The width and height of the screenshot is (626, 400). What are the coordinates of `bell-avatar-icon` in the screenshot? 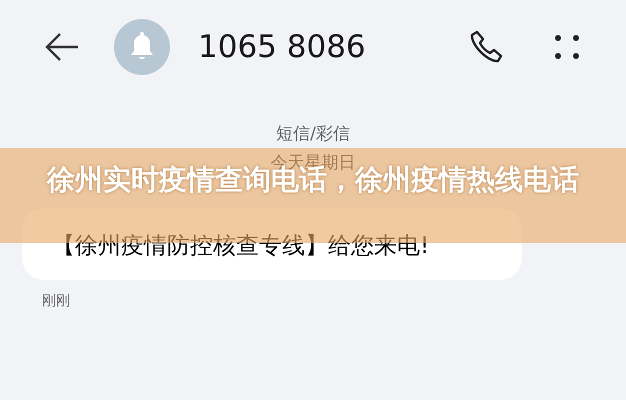 It's located at (142, 47).